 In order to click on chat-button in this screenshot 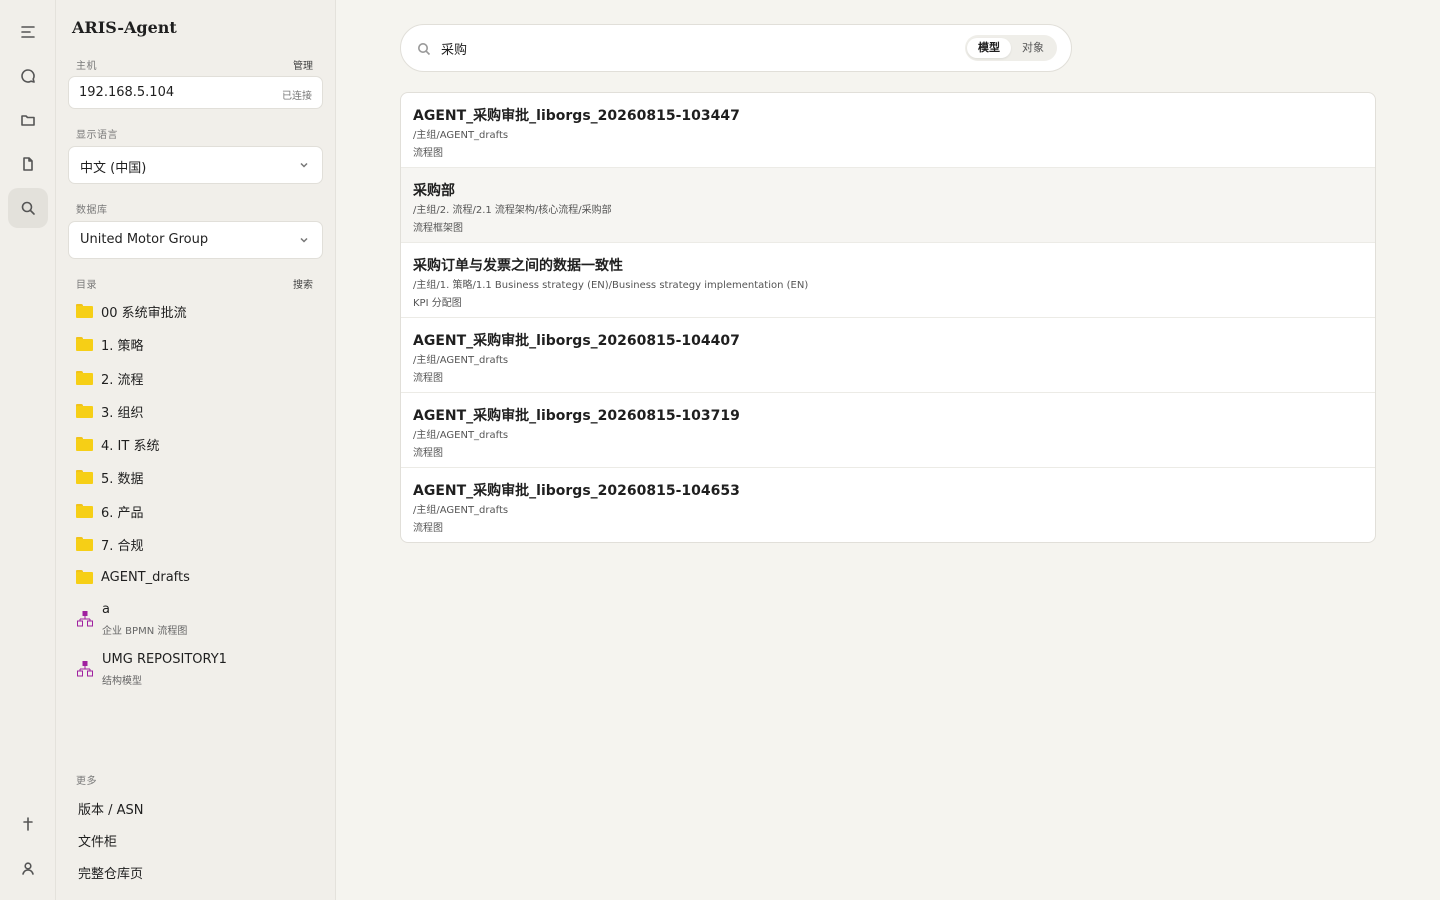, I will do `click(28, 76)`.